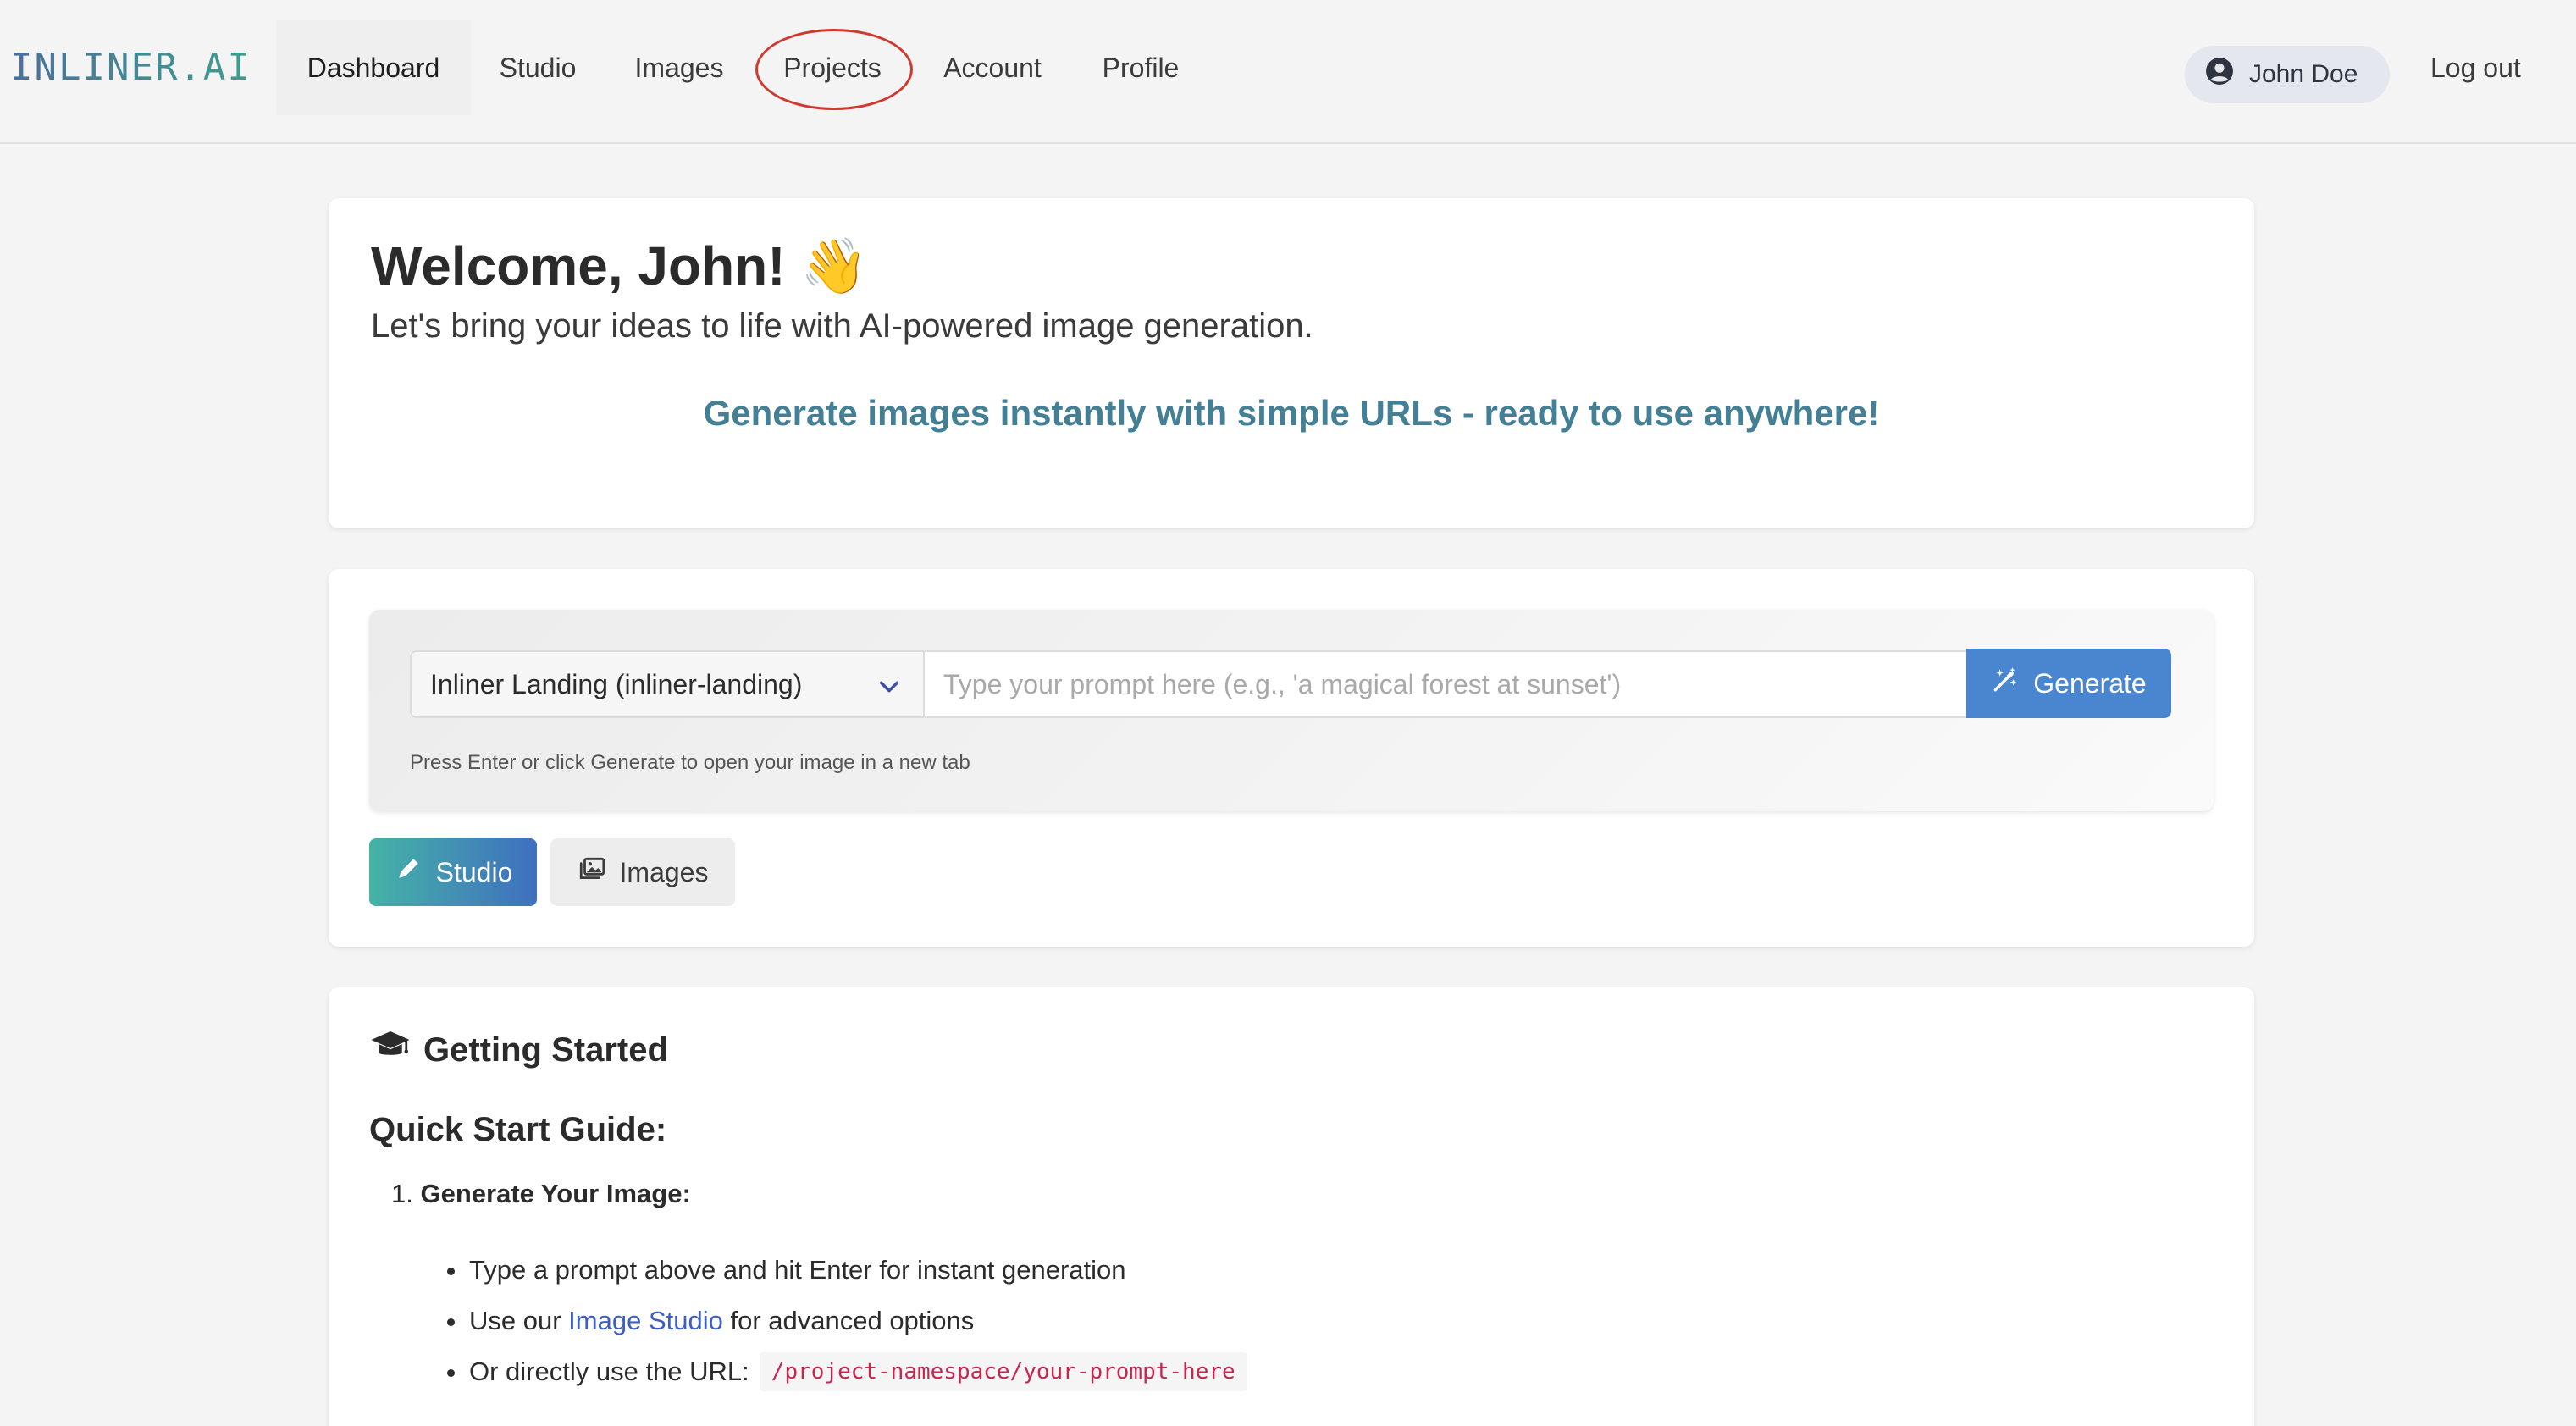 The height and width of the screenshot is (1426, 2576). What do you see at coordinates (474, 872) in the screenshot?
I see `studio-button-label: Studio` at bounding box center [474, 872].